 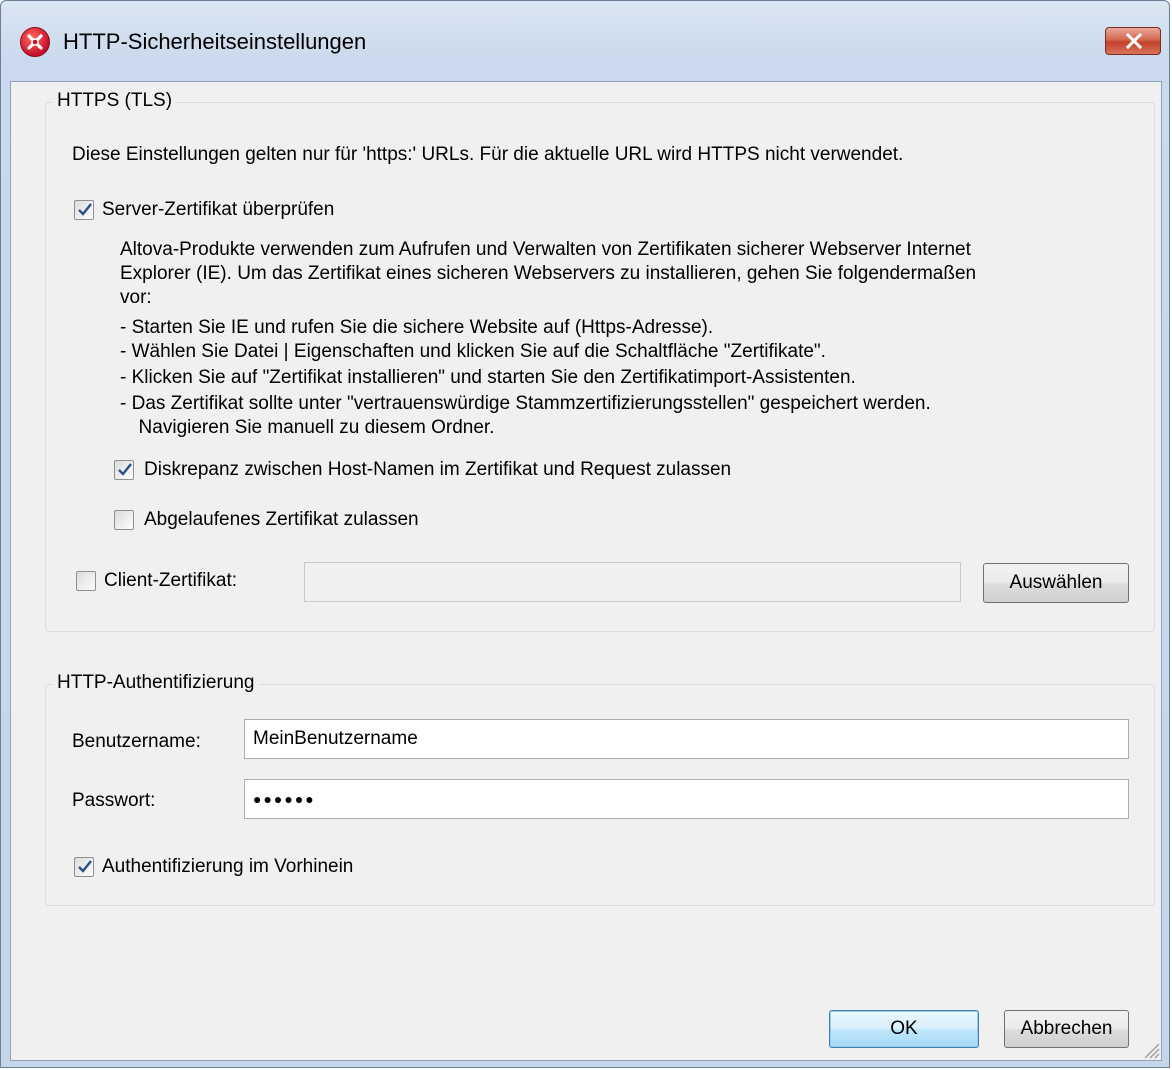 What do you see at coordinates (35, 42) in the screenshot?
I see `app-logo-icon` at bounding box center [35, 42].